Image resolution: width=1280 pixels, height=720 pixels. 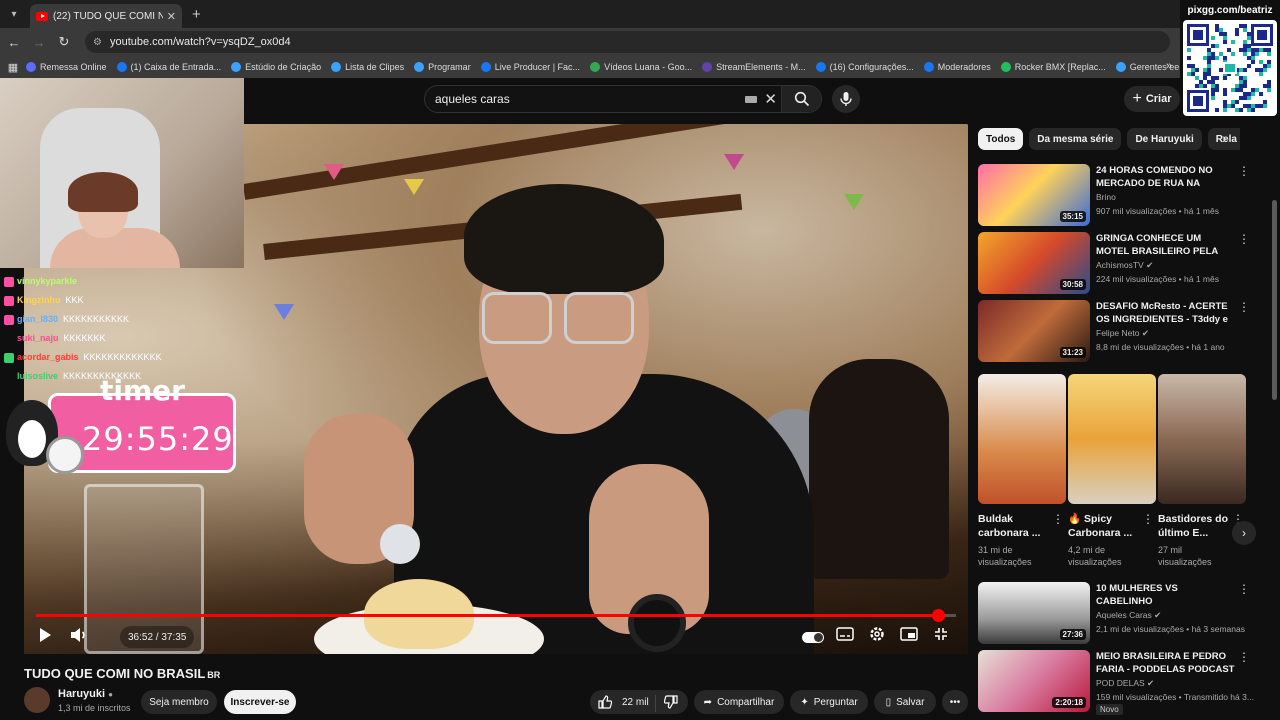 What do you see at coordinates (1274, 300) in the screenshot?
I see `scrollbar` at bounding box center [1274, 300].